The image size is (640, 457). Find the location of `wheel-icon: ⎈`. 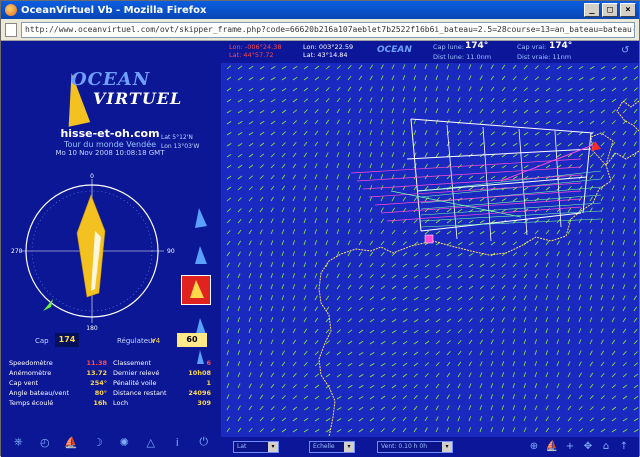

wheel-icon: ⎈ is located at coordinates (18, 442).